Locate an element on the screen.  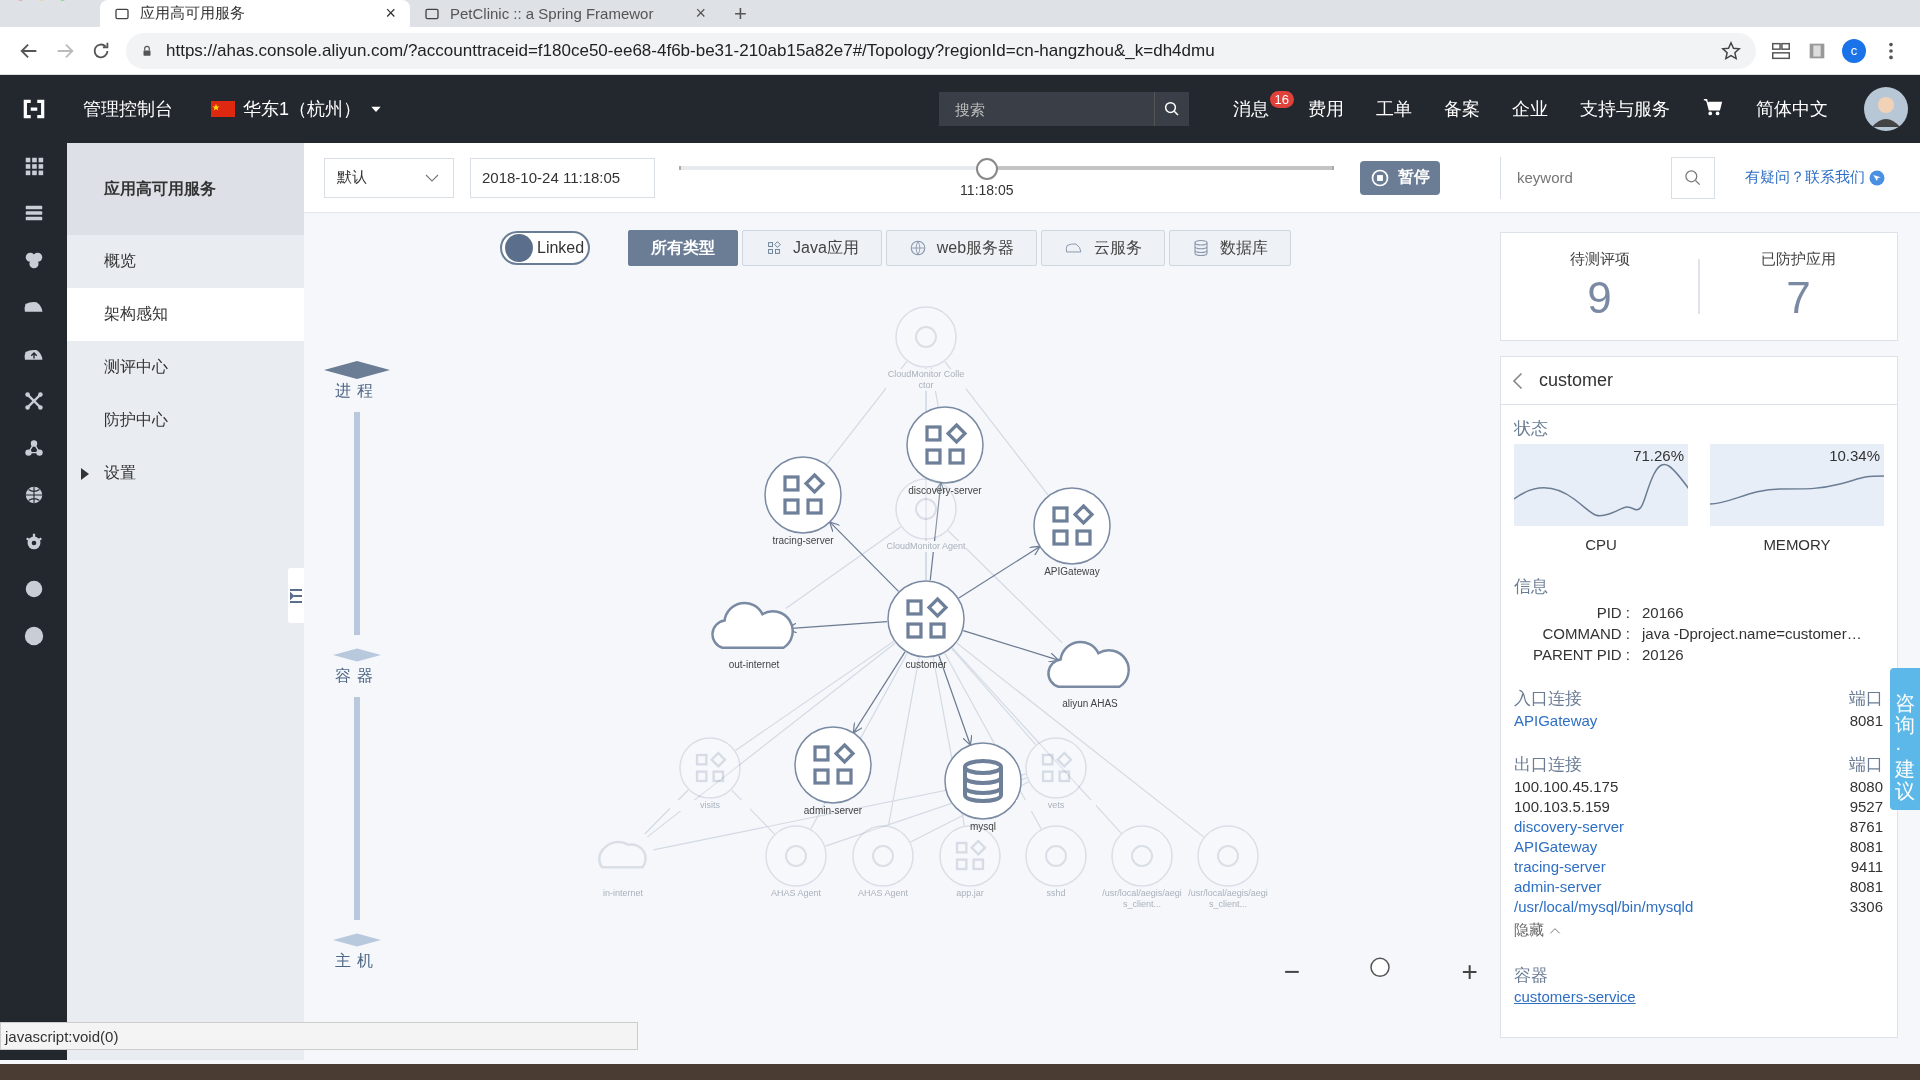
layer-label: 容器 is located at coordinates (357, 676).